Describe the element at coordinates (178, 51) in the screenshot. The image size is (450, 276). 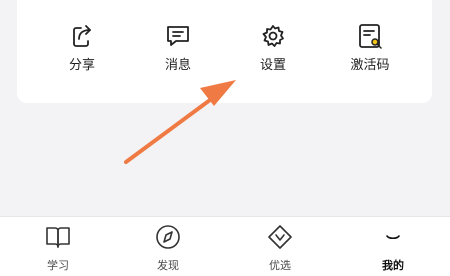
I see `messages-button: 消息` at that location.